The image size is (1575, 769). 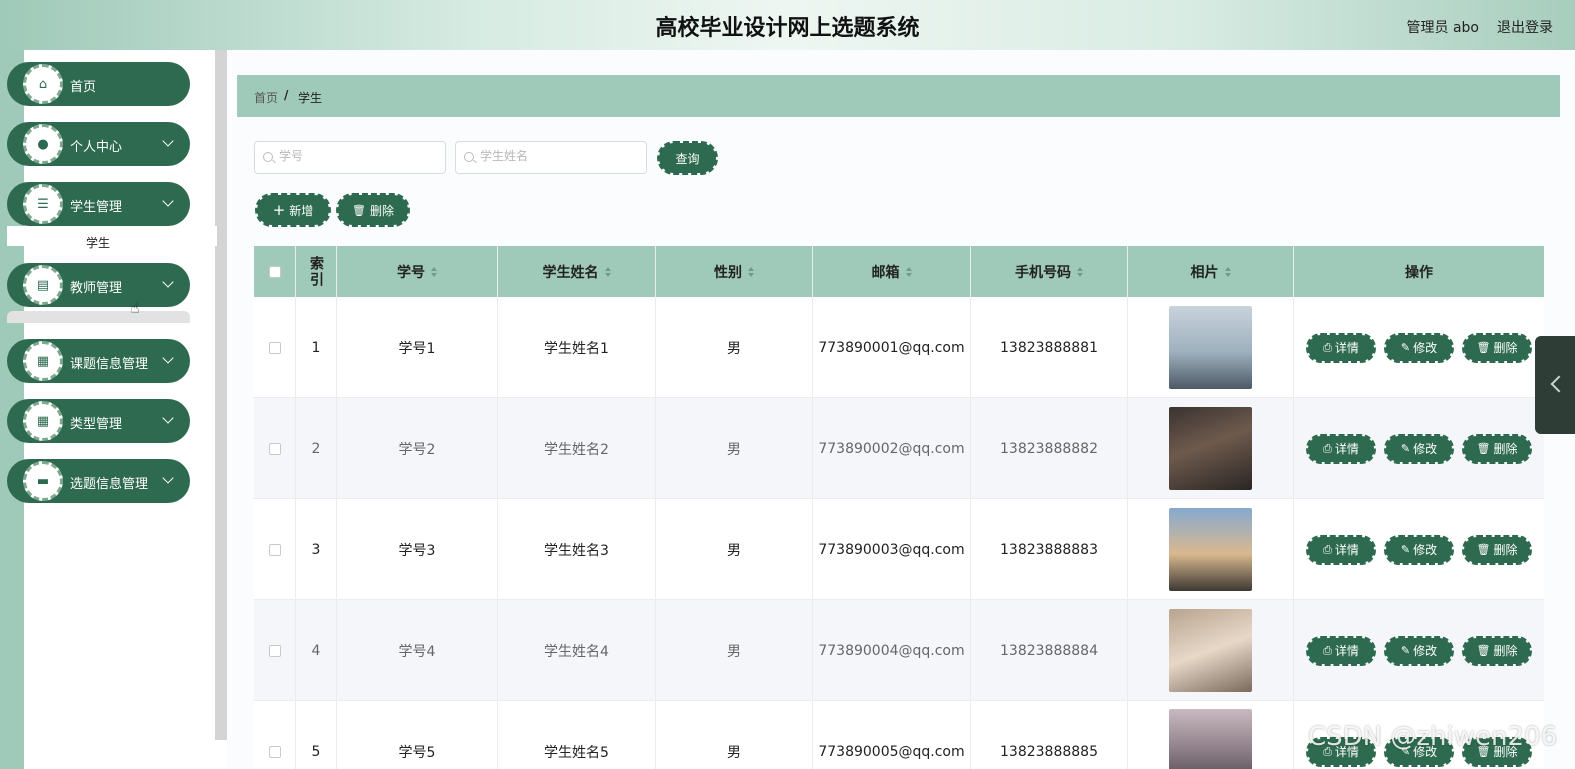 I want to click on sidebar-item: ▤ 教师管理, so click(x=98, y=285).